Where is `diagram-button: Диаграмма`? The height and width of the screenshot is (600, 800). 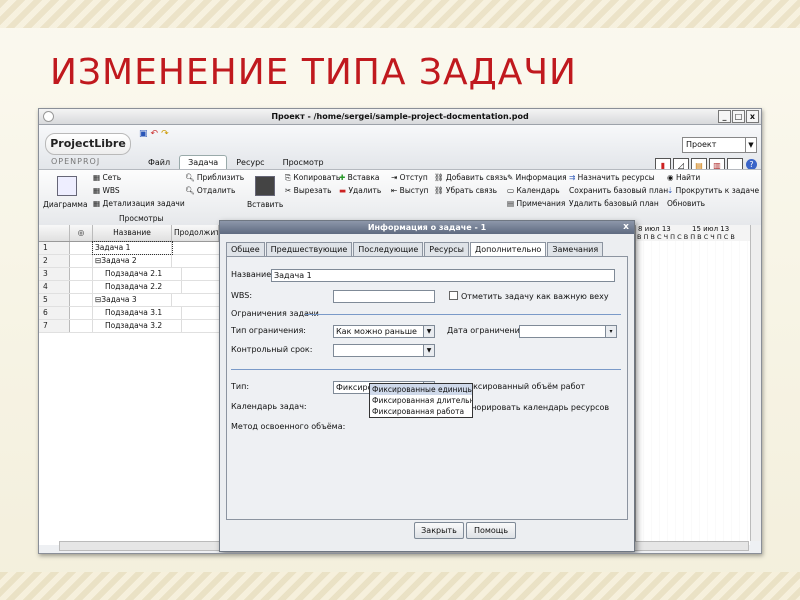
diagram-button: Диаграмма is located at coordinates (65, 204).